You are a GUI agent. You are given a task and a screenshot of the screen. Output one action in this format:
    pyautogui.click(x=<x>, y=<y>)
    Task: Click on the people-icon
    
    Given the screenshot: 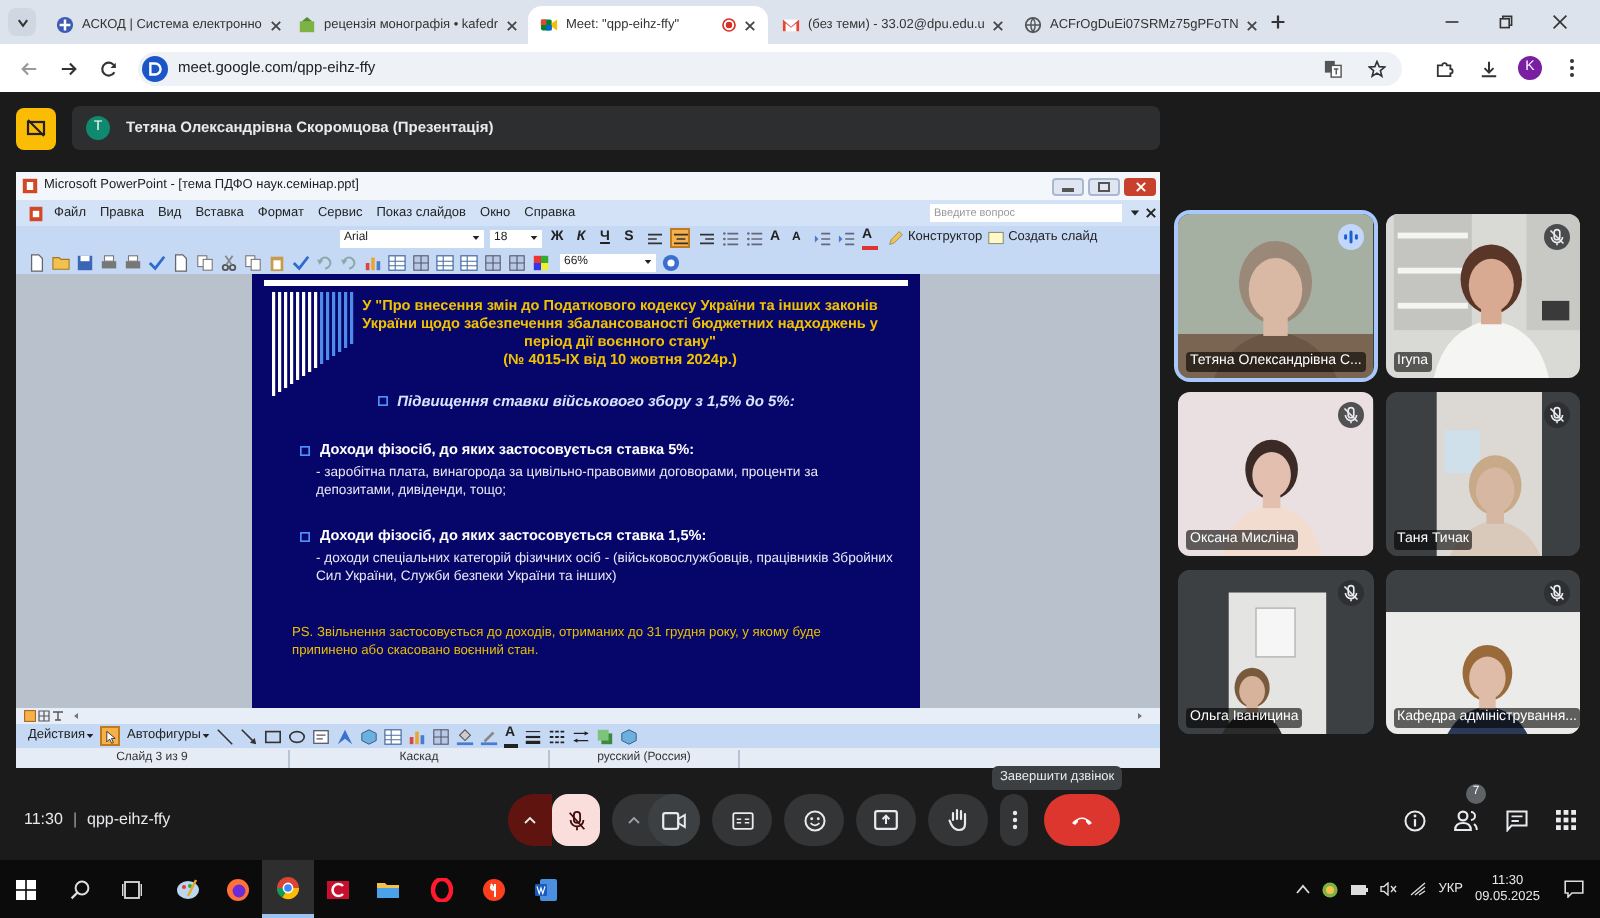 What is the action you would take?
    pyautogui.click(x=1466, y=820)
    